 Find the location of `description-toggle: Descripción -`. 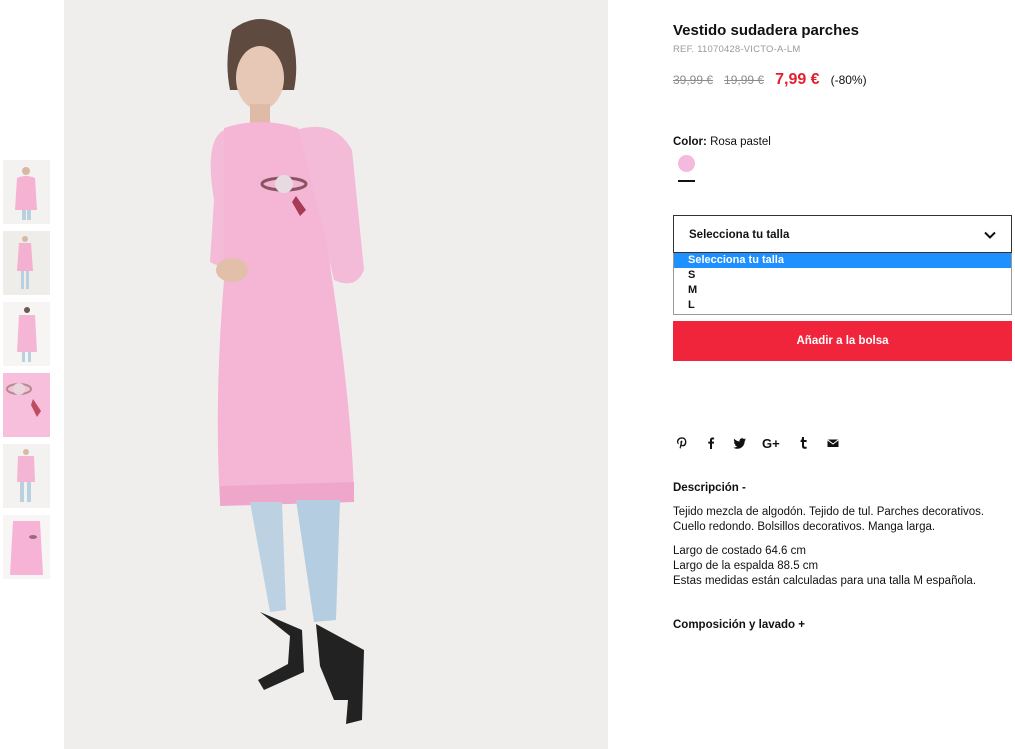

description-toggle: Descripción - is located at coordinates (709, 488).